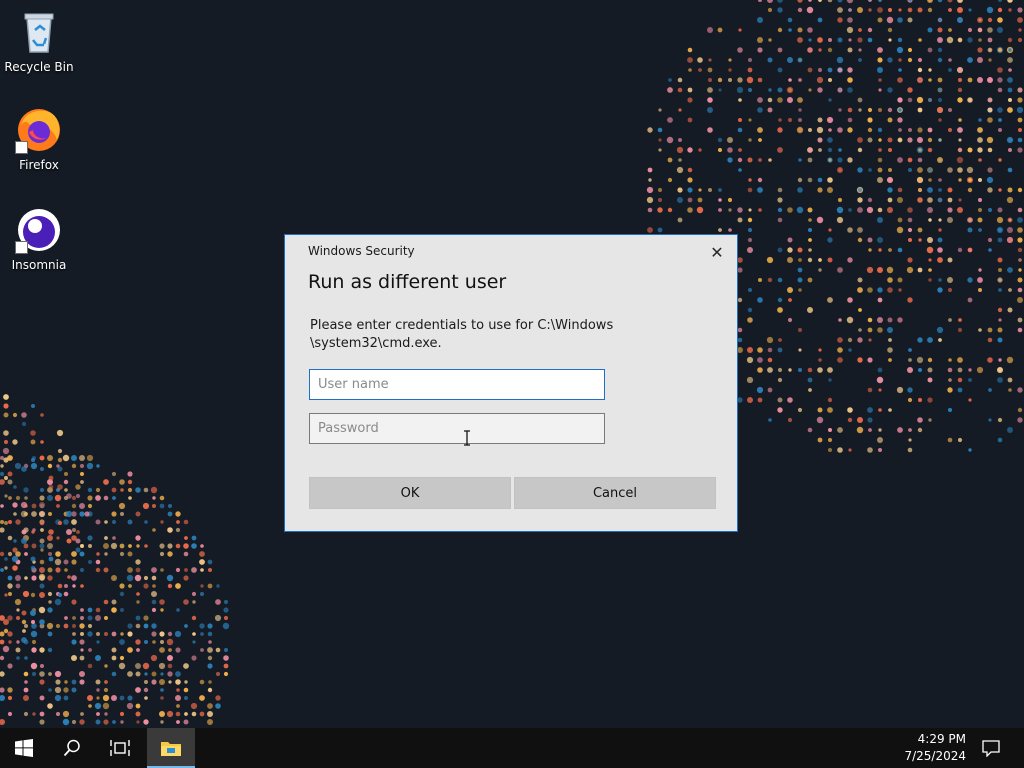 This screenshot has width=1024, height=768. What do you see at coordinates (457, 428) in the screenshot?
I see `password-input` at bounding box center [457, 428].